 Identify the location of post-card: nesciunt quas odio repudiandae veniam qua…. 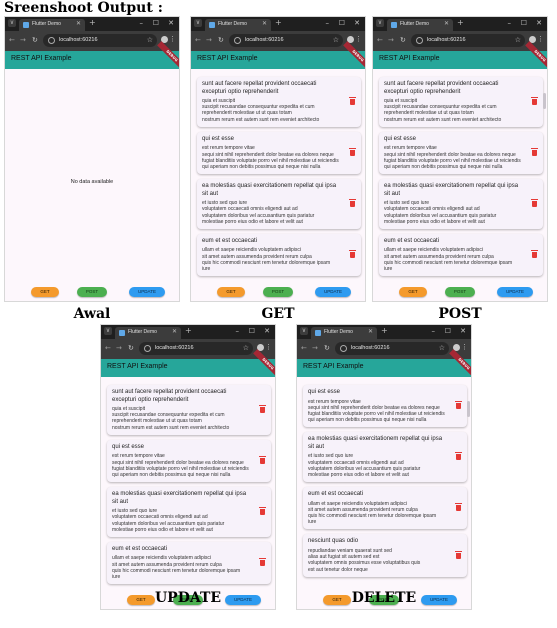
(385, 555).